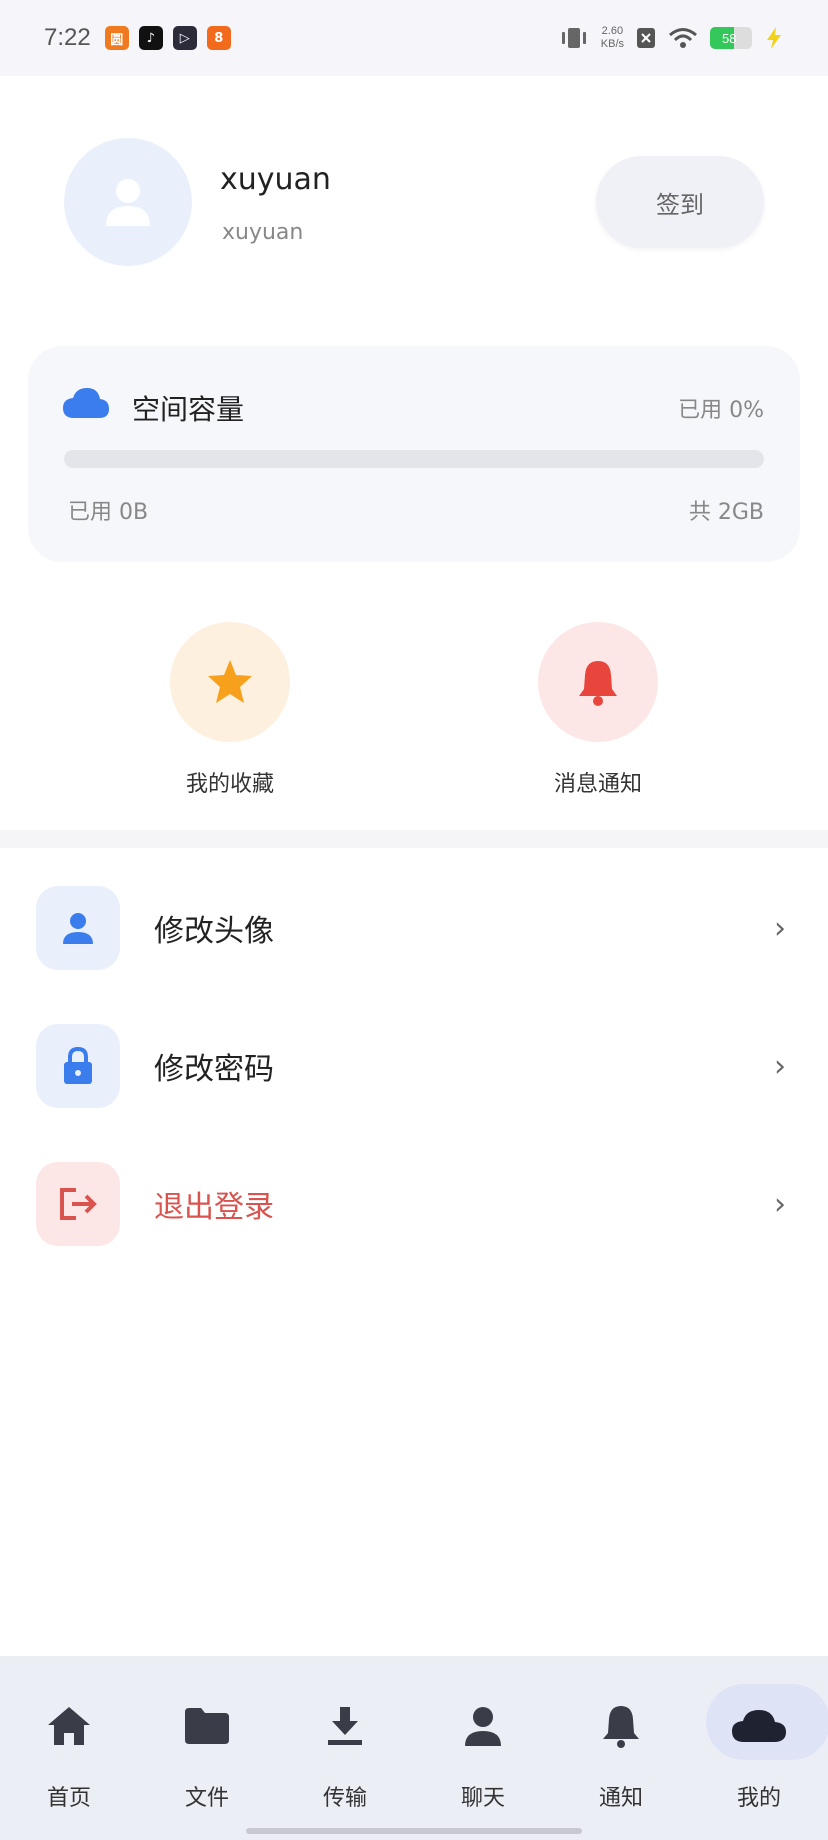 This screenshot has width=828, height=1840. I want to click on change-avatar-icon-box, so click(78, 928).